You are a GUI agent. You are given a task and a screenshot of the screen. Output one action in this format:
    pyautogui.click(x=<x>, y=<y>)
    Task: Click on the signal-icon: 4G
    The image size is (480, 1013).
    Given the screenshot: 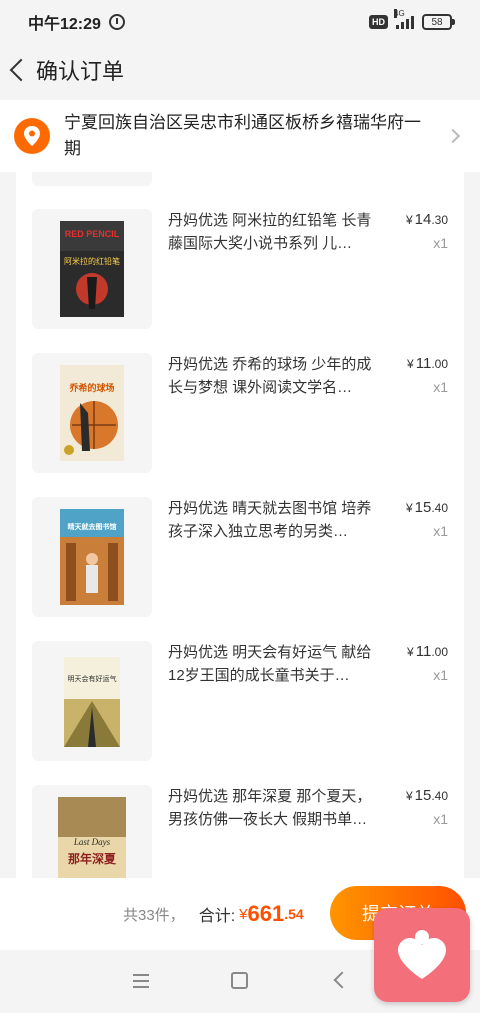 What is the action you would take?
    pyautogui.click(x=404, y=19)
    